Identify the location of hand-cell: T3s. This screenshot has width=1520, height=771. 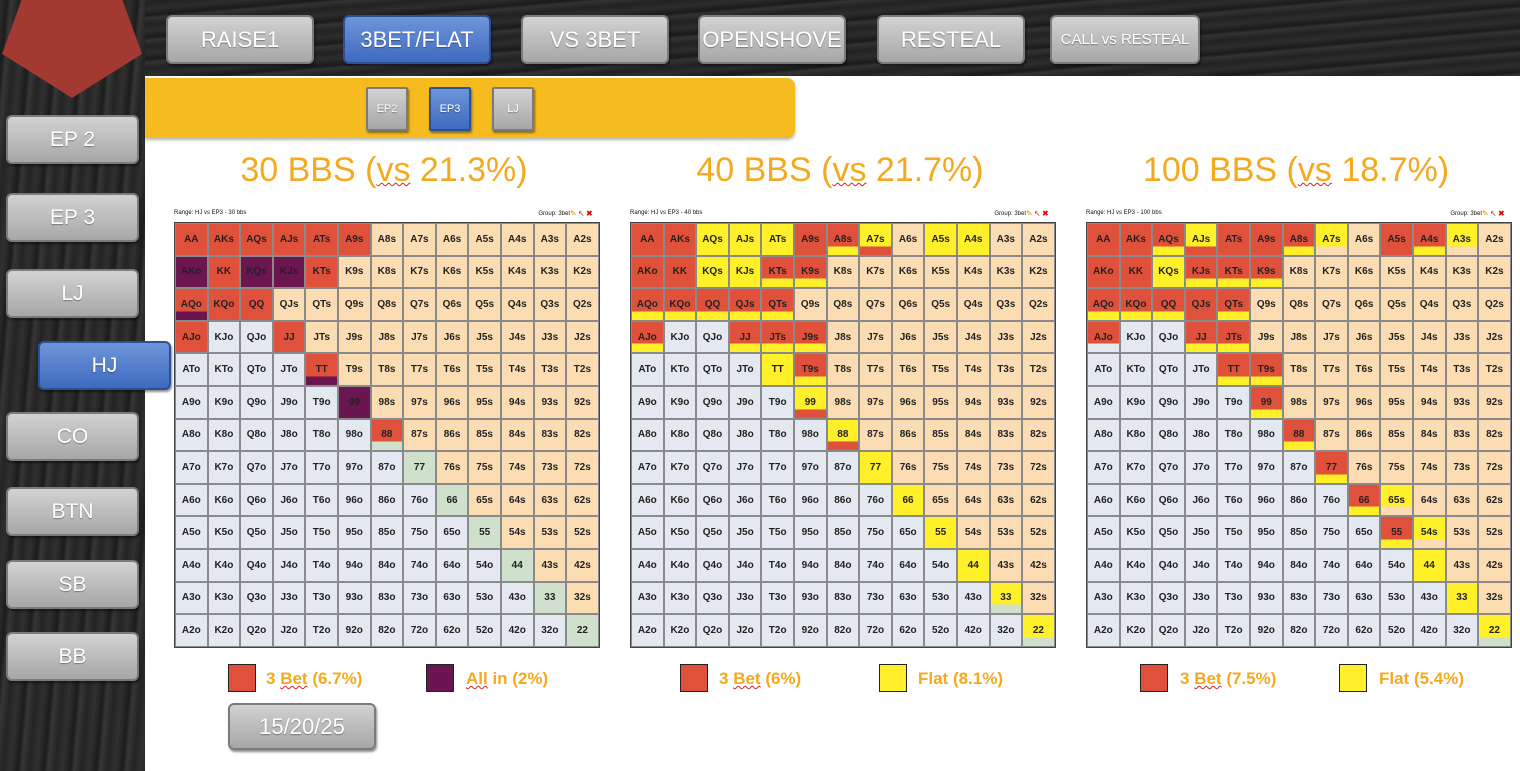
(1006, 369).